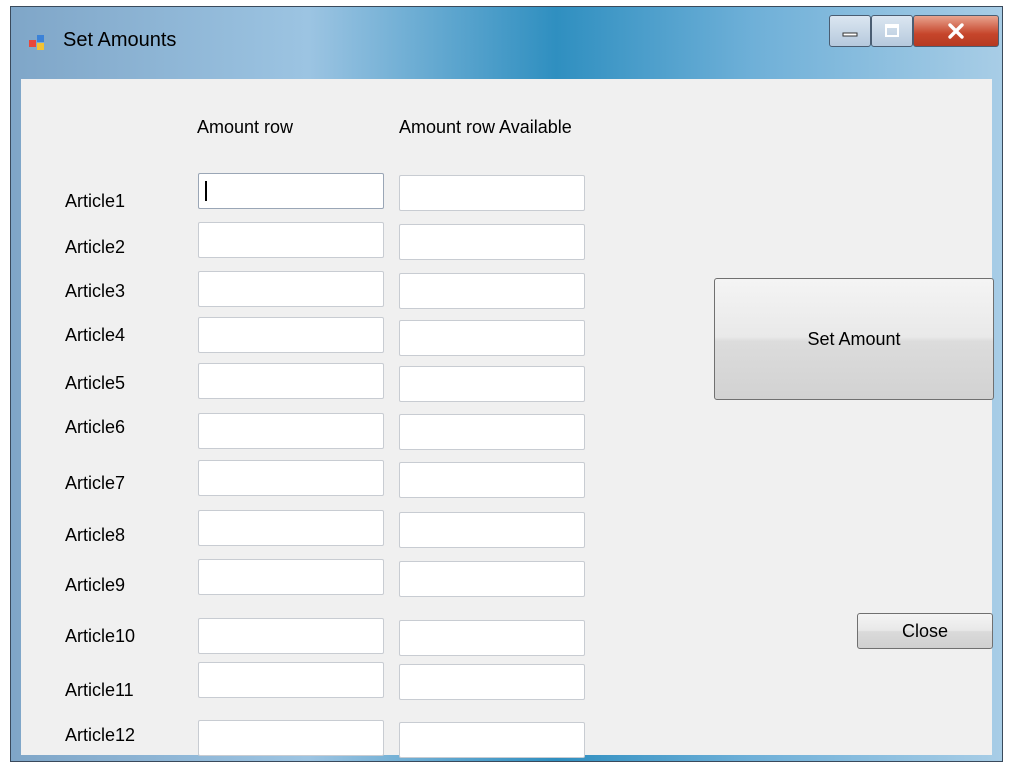 The image size is (1011, 765). What do you see at coordinates (291, 528) in the screenshot?
I see `amount-input-article8` at bounding box center [291, 528].